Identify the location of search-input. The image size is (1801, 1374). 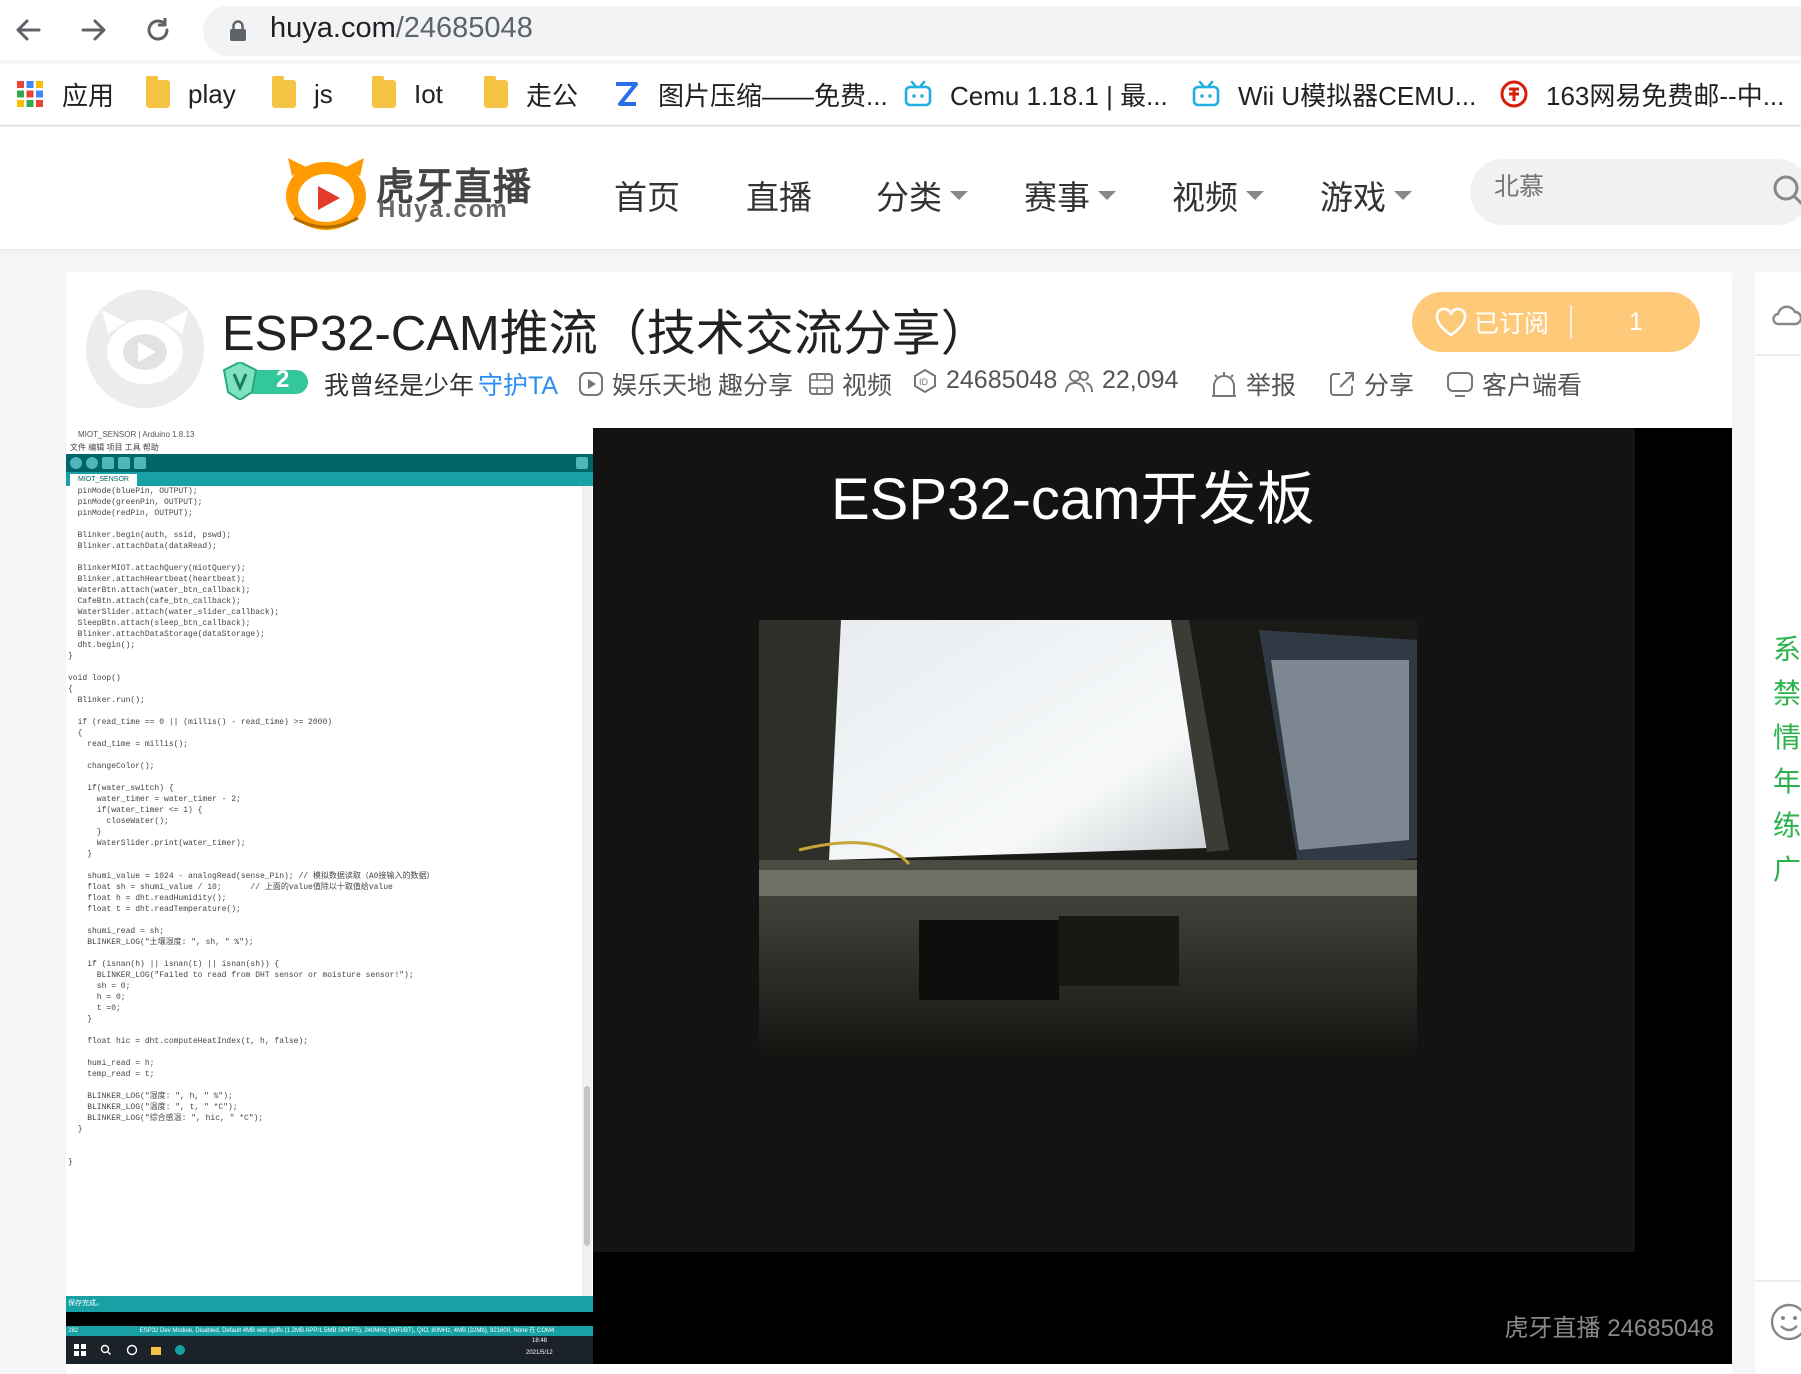
(1614, 187).